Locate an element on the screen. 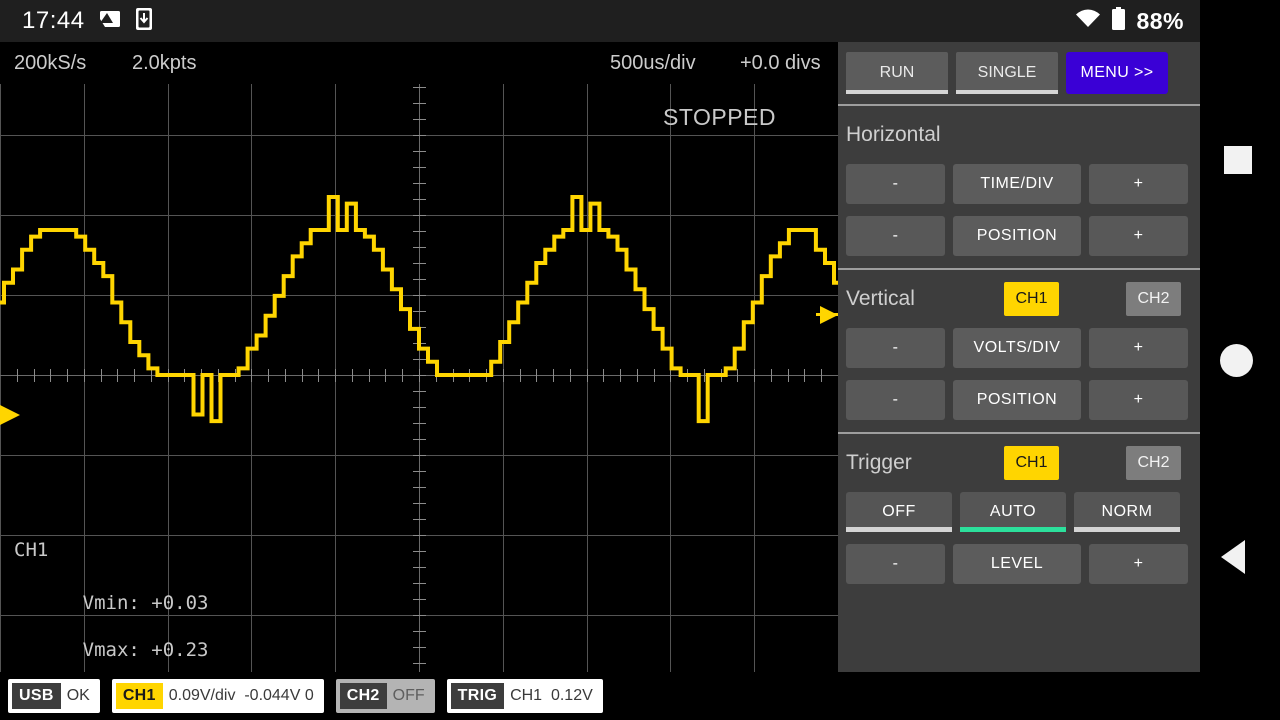  vertical-position-row: - POSITION + is located at coordinates (1019, 406).